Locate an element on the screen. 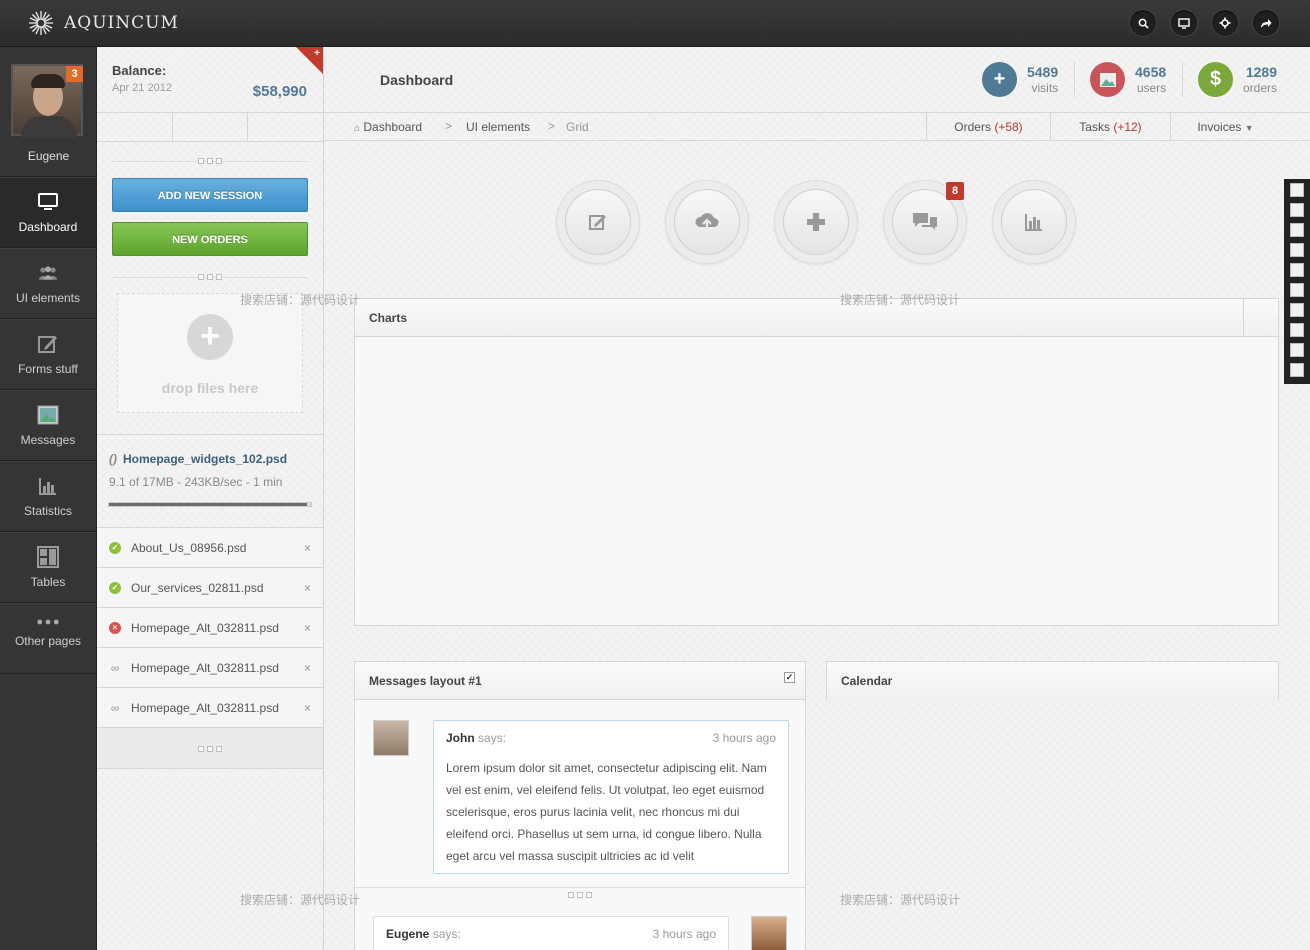  action-statistics-button is located at coordinates (1034, 222).